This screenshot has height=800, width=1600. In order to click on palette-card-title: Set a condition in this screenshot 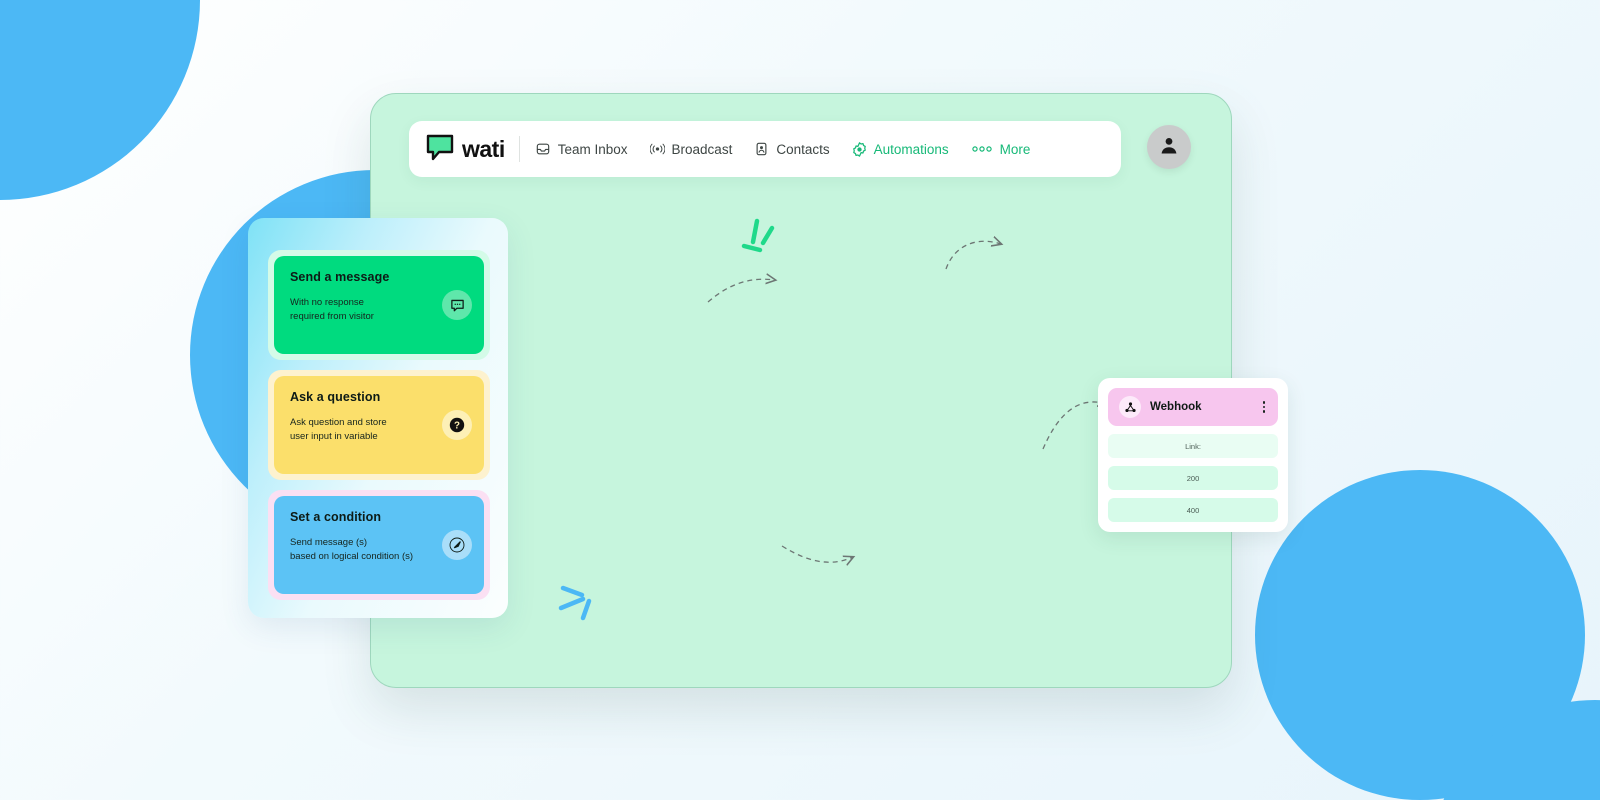, I will do `click(336, 517)`.